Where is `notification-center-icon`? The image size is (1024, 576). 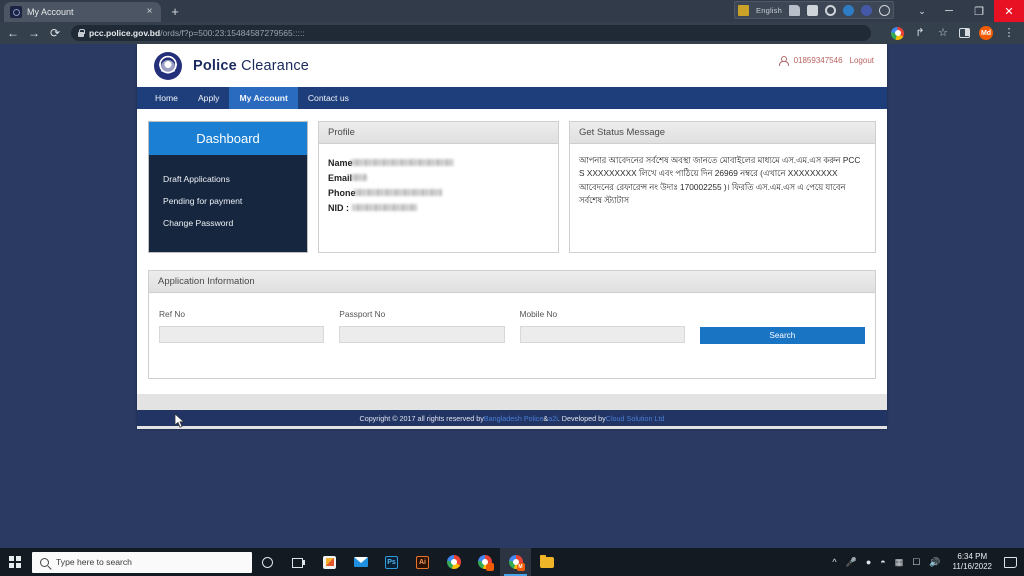
notification-center-icon is located at coordinates (1010, 562).